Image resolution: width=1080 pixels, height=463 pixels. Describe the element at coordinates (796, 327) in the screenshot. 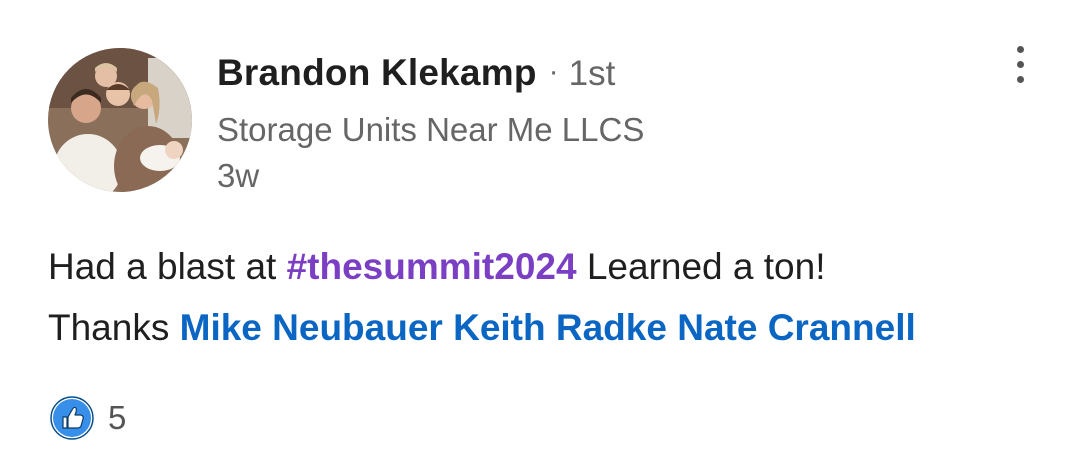

I see `mention-link: Nate Crannell` at that location.